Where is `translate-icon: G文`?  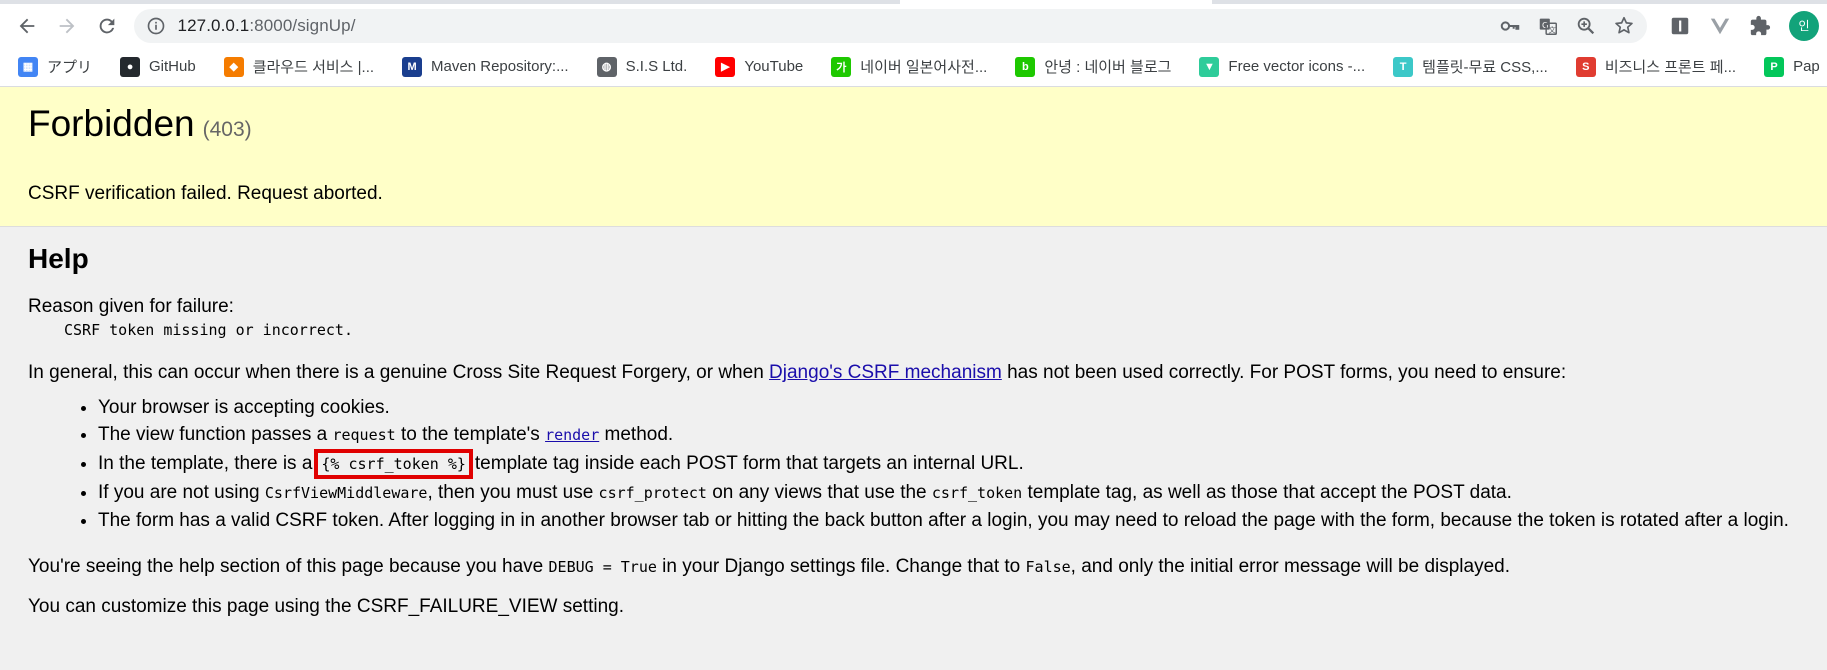 translate-icon: G文 is located at coordinates (1548, 26).